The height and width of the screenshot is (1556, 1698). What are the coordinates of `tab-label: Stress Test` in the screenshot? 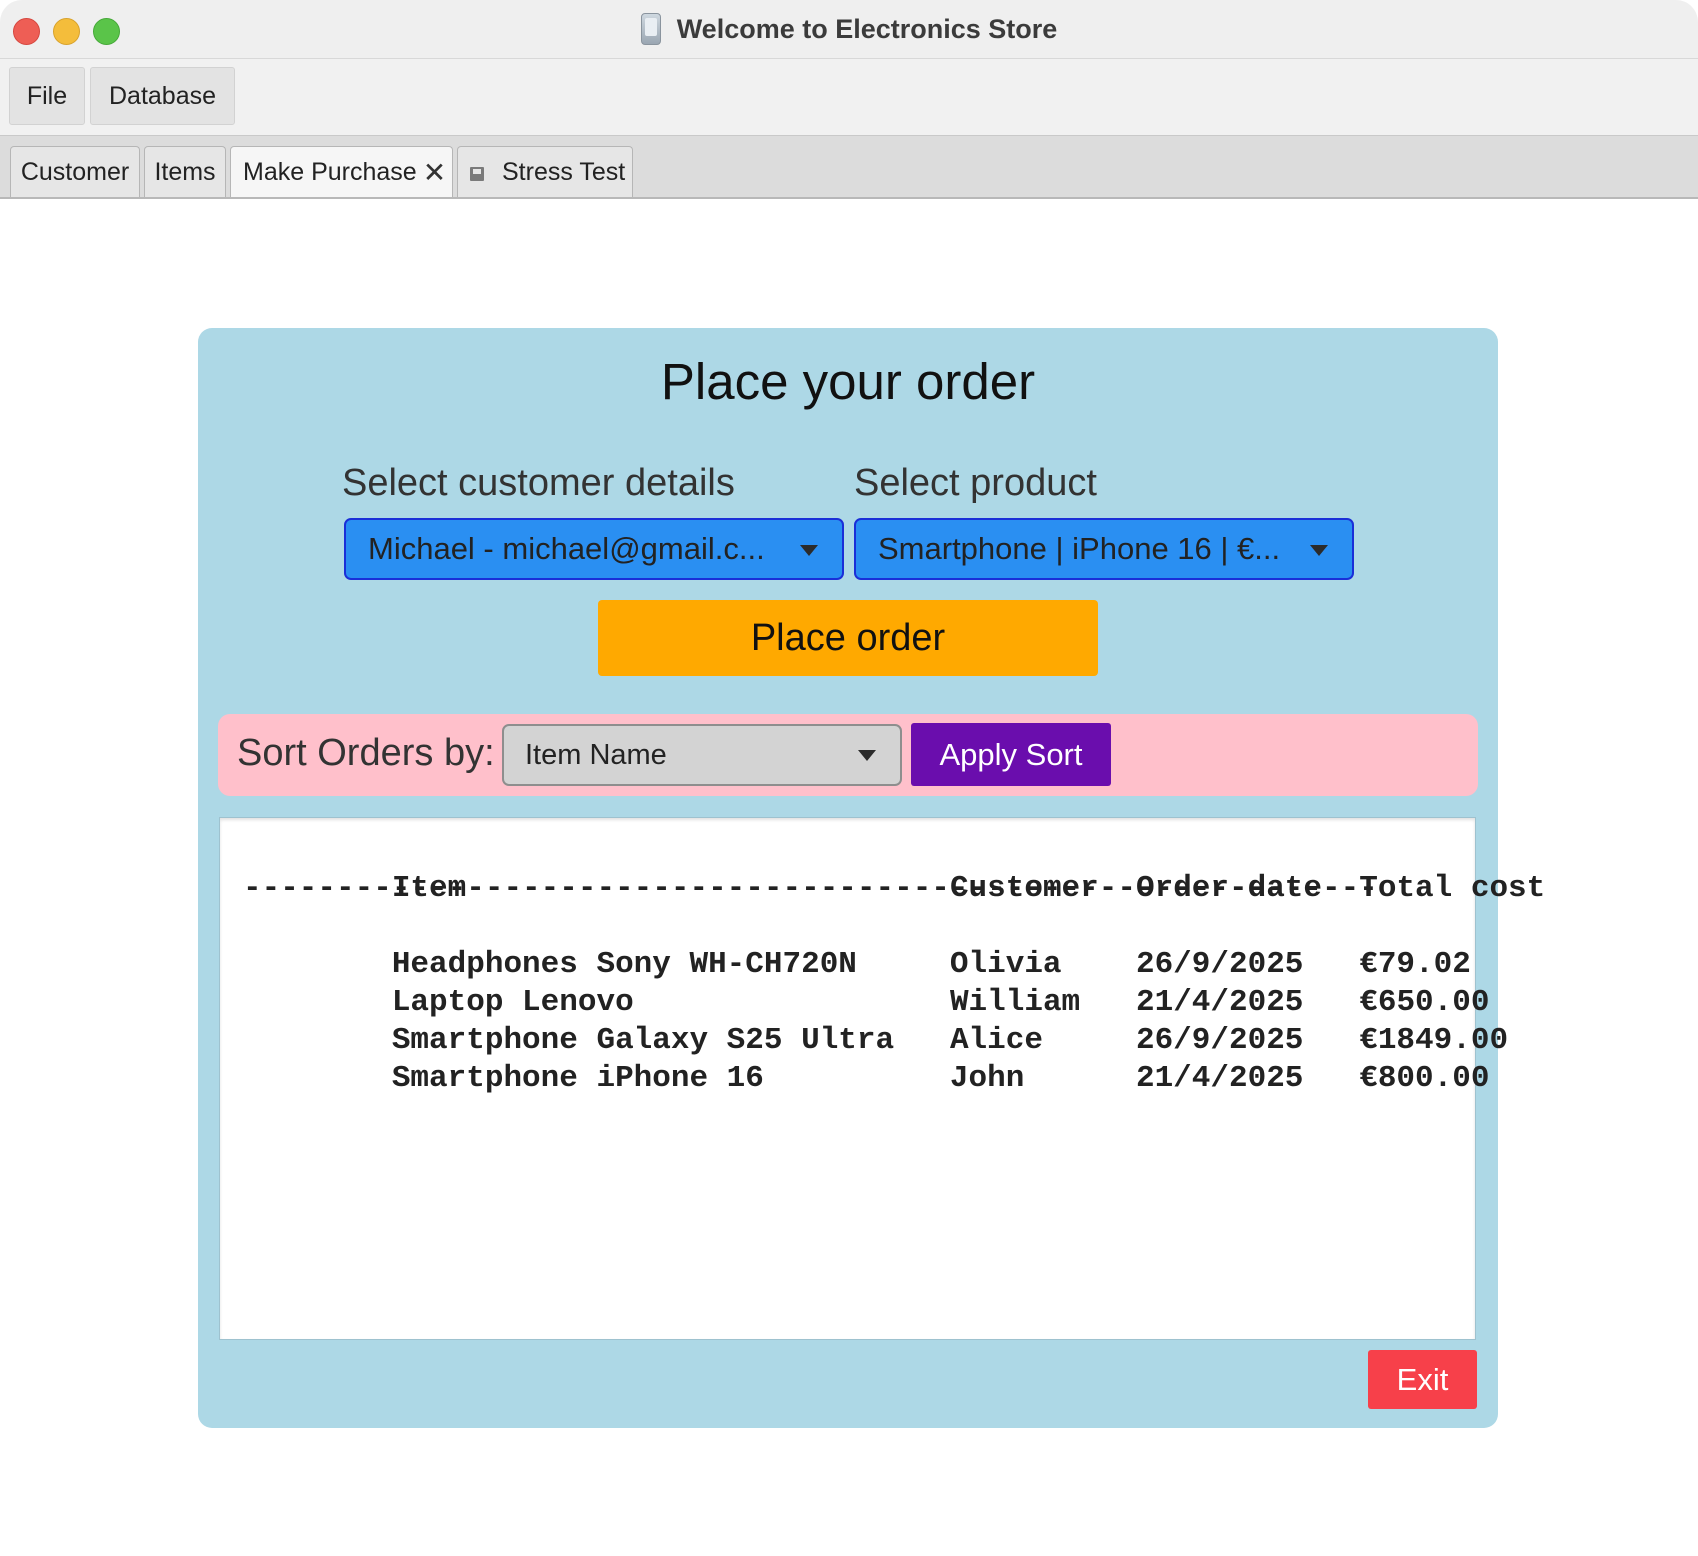 It's located at (564, 171).